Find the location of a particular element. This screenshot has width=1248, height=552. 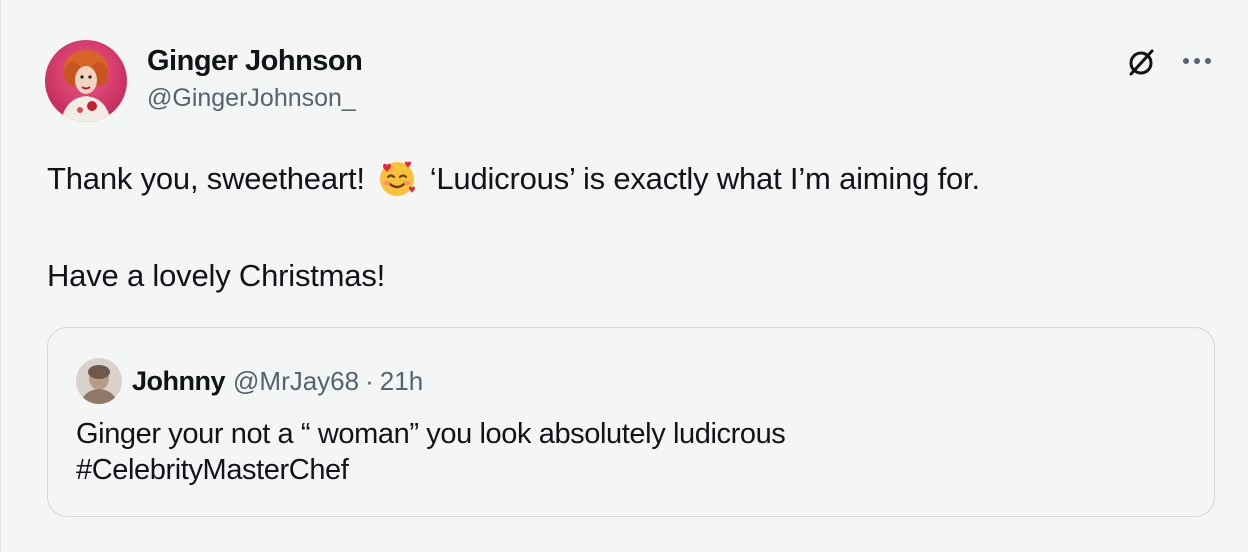

author-info: Ginger Johnson @GingerJohnson_ is located at coordinates (255, 79).